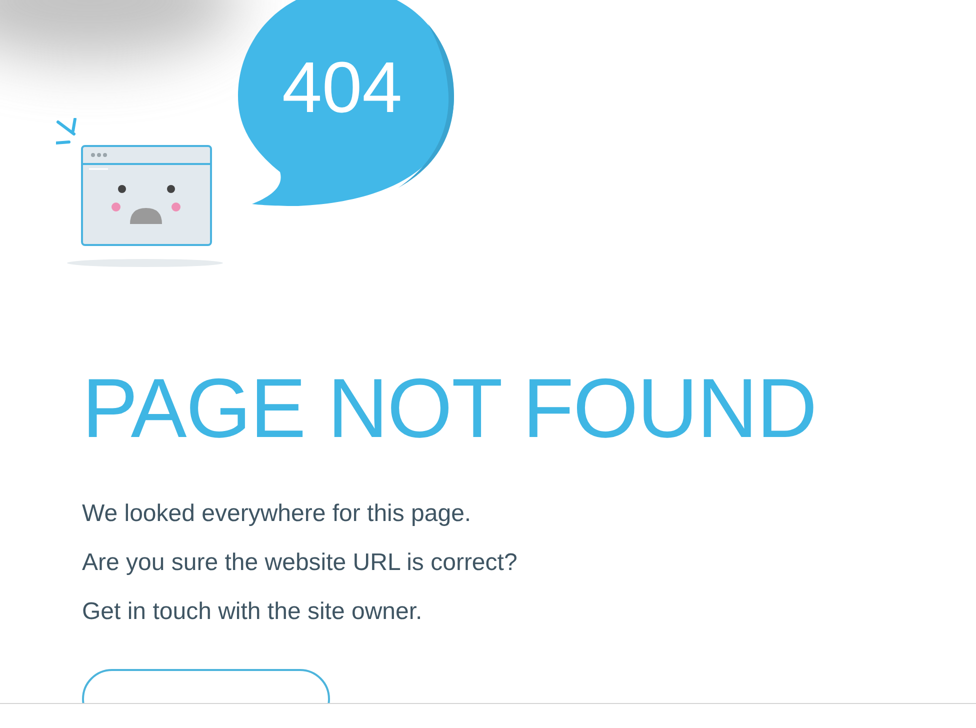 This screenshot has width=976, height=728. What do you see at coordinates (277, 513) in the screenshot?
I see `message-text: We looked everywhere for this page.` at bounding box center [277, 513].